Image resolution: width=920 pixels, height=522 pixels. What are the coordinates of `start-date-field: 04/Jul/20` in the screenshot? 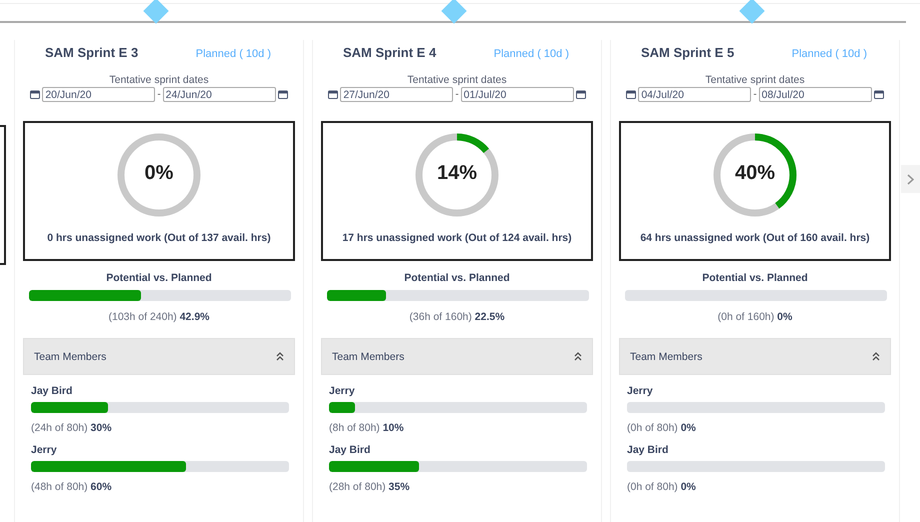 It's located at (695, 94).